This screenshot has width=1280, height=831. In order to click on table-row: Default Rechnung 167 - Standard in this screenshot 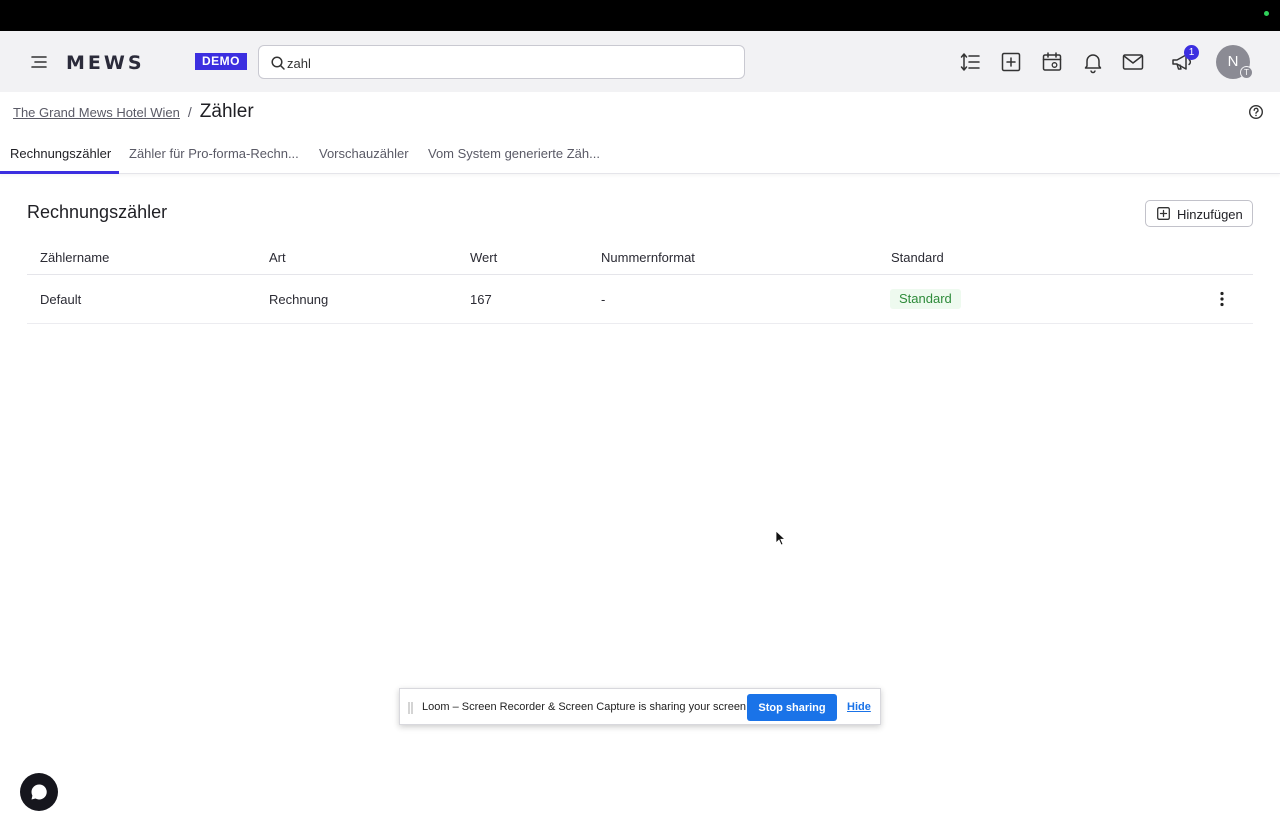, I will do `click(640, 299)`.